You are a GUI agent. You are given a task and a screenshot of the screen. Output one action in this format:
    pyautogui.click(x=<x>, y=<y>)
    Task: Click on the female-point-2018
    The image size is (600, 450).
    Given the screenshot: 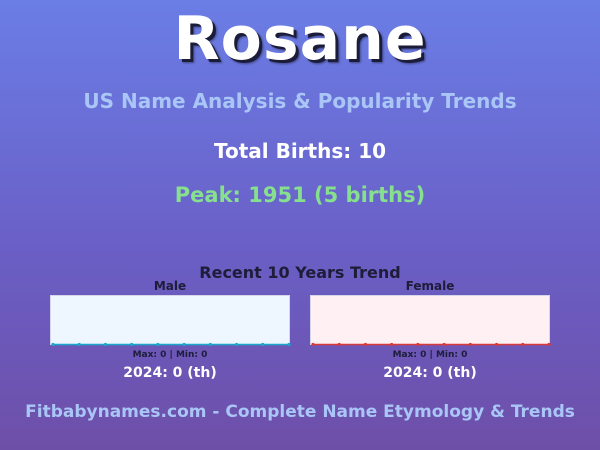 What is the action you would take?
    pyautogui.click(x=392, y=344)
    